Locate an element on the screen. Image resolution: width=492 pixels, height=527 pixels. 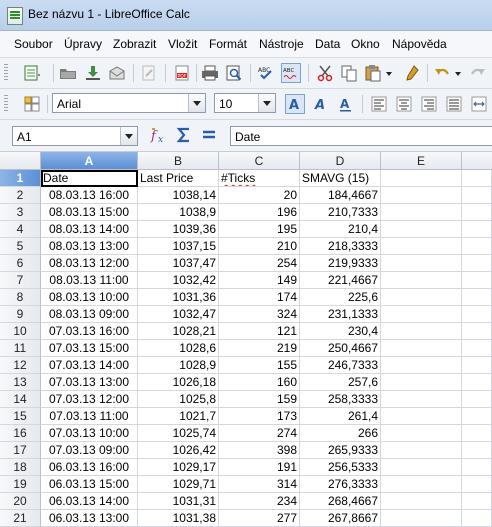
menu-edit: Úpravy is located at coordinates (83, 44).